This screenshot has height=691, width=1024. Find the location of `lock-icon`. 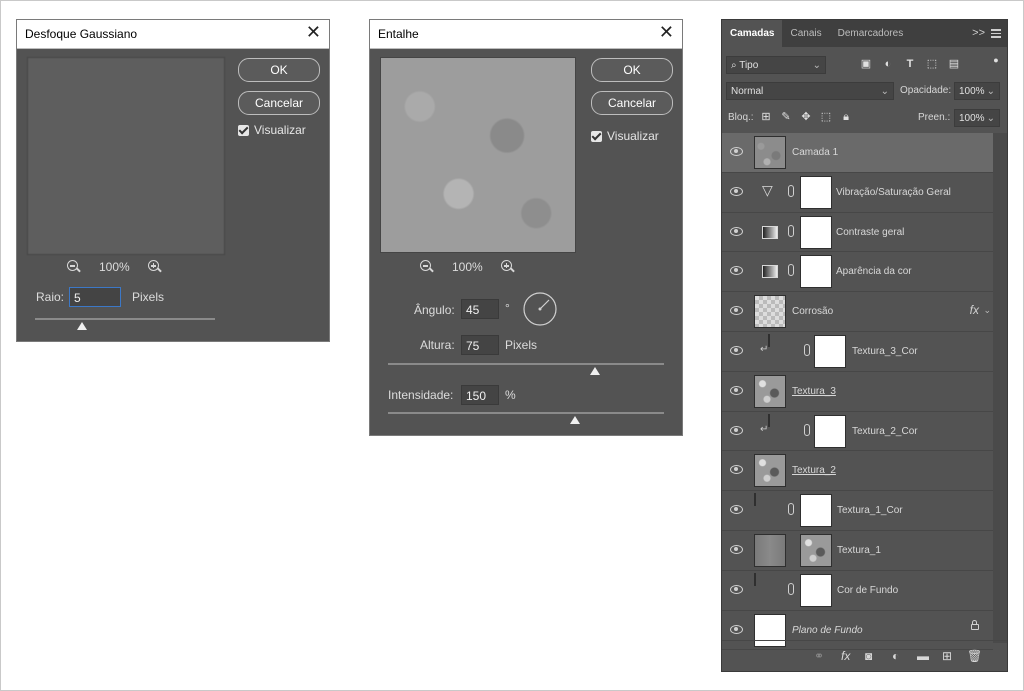

lock-icon is located at coordinates (975, 624).